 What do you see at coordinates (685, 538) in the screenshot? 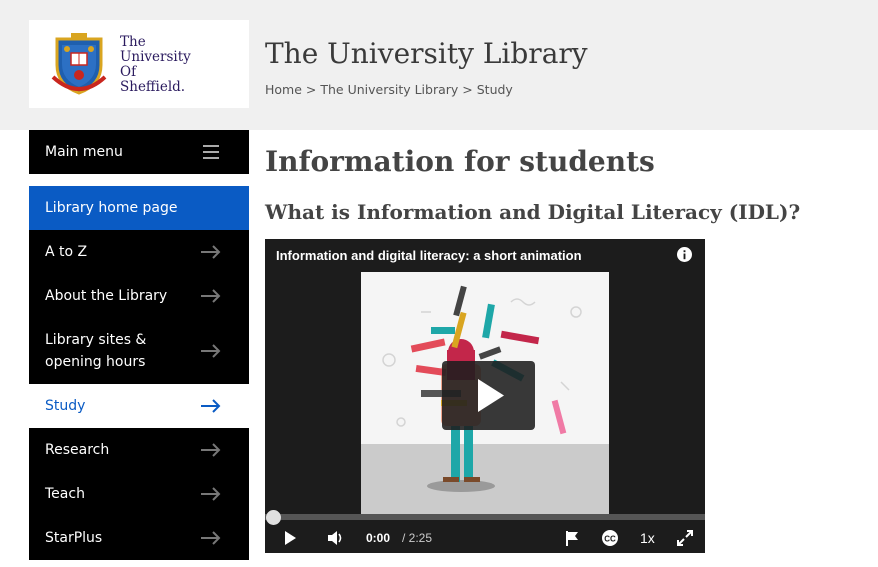
I see `fullscreen-icon` at bounding box center [685, 538].